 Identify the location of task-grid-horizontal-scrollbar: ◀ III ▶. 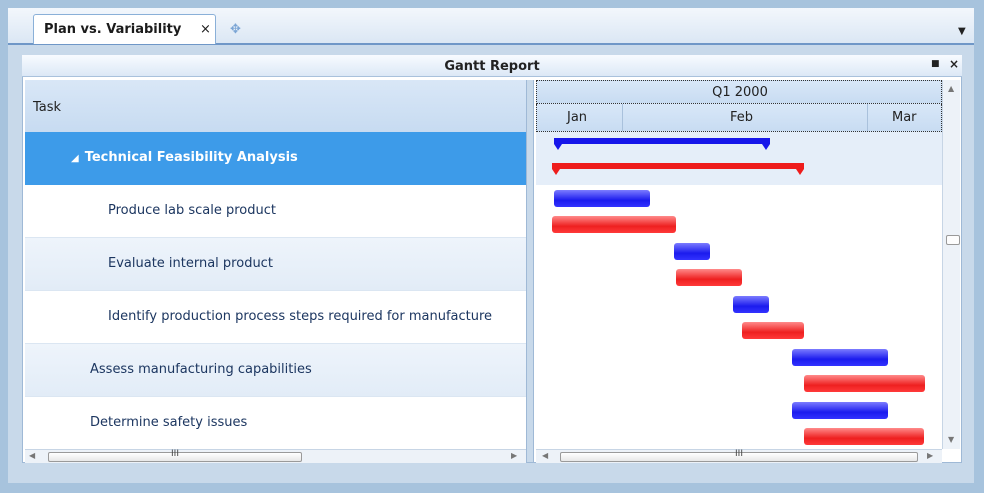
(275, 456).